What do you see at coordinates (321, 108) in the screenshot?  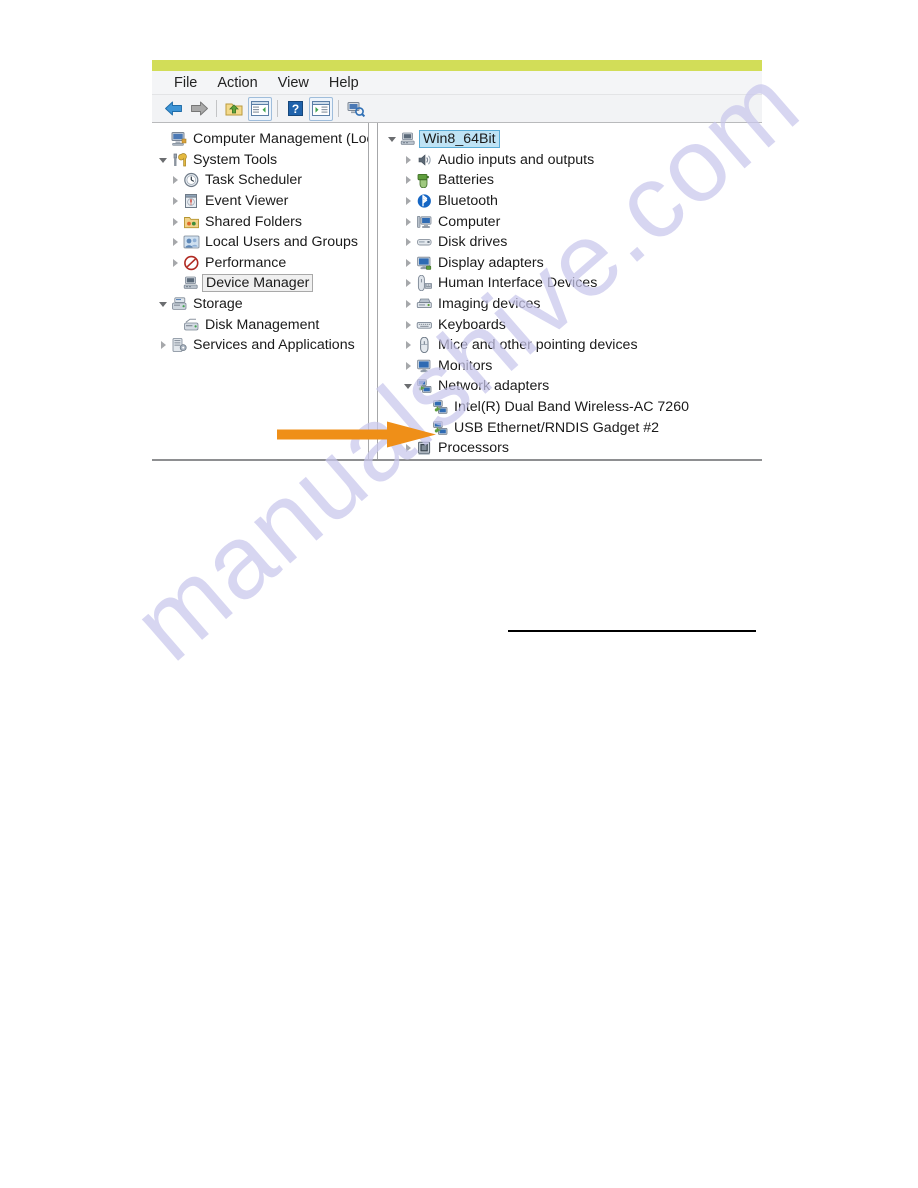 I see `show-hide-action-pane-icon` at bounding box center [321, 108].